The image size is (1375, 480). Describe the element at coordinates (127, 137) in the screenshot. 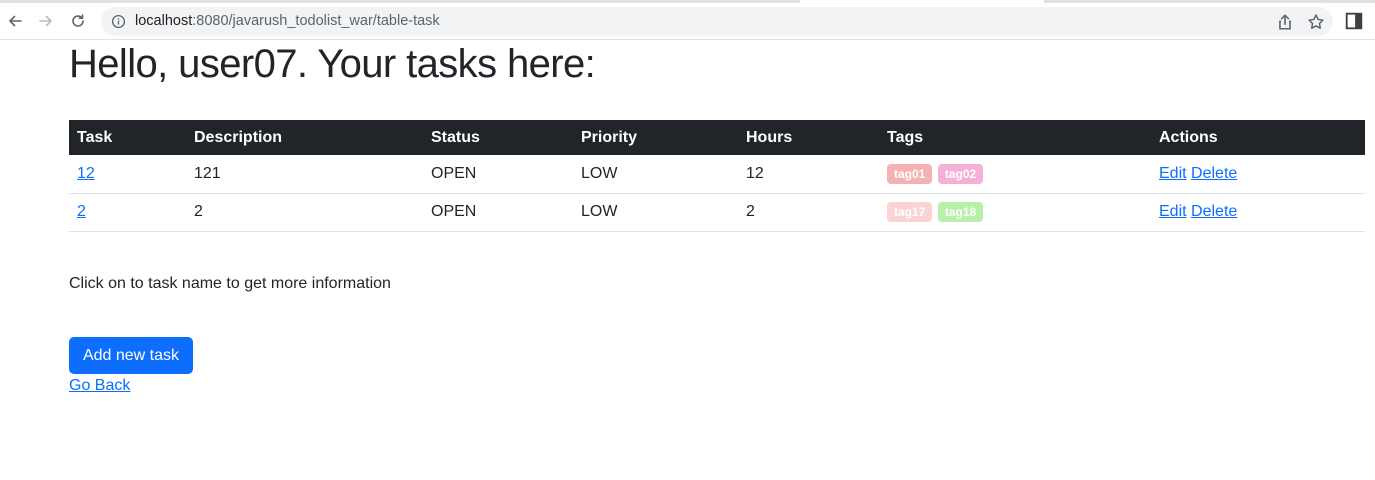

I see `header-task: Task` at that location.